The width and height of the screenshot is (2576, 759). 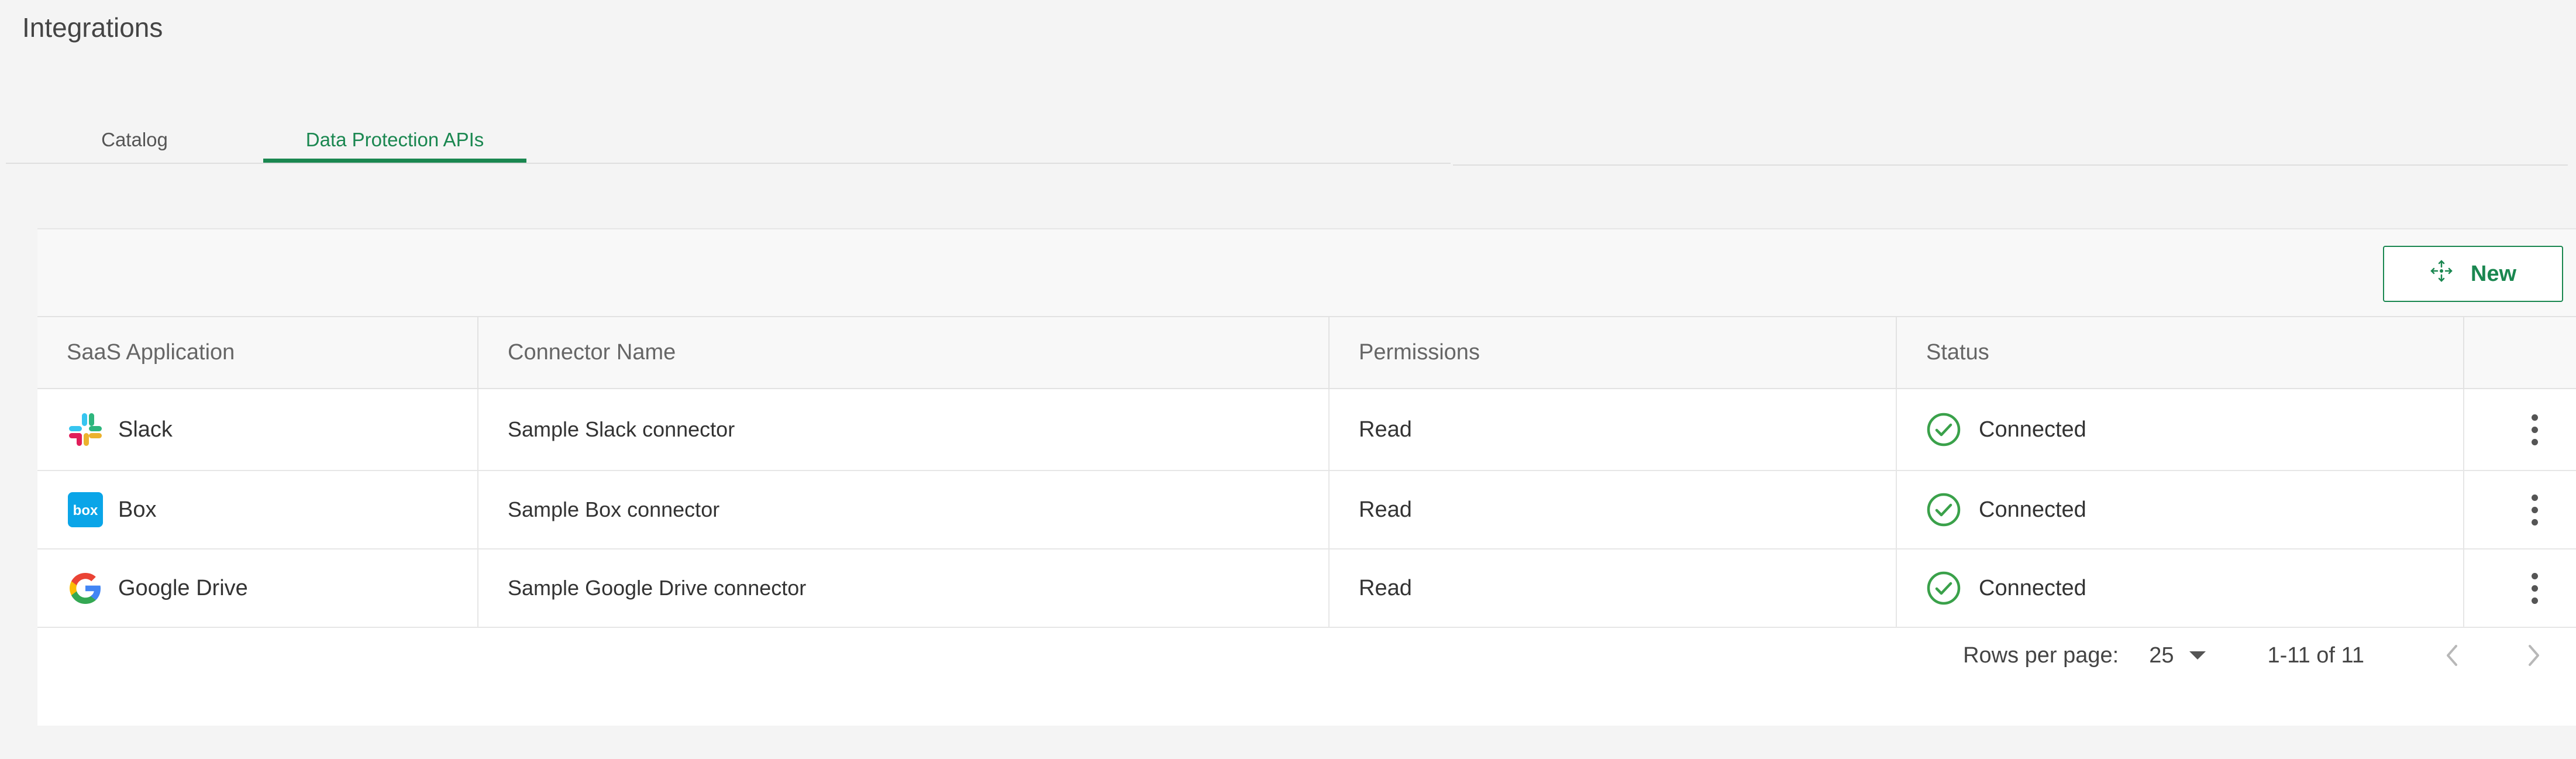 What do you see at coordinates (1306, 655) in the screenshot?
I see `pagination-bar: Rows per page: 25 1-11 of 11` at bounding box center [1306, 655].